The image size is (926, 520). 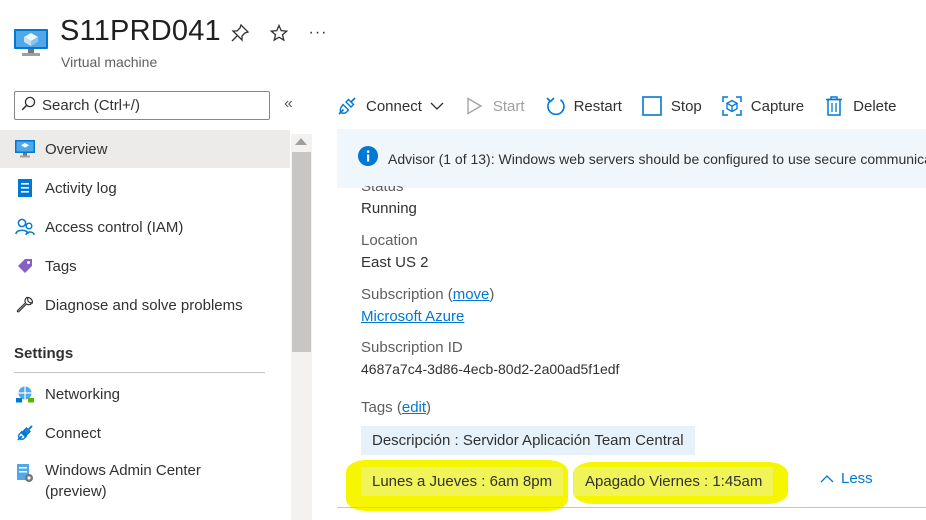 I want to click on subscription-id-label: Subscription ID, so click(x=412, y=347).